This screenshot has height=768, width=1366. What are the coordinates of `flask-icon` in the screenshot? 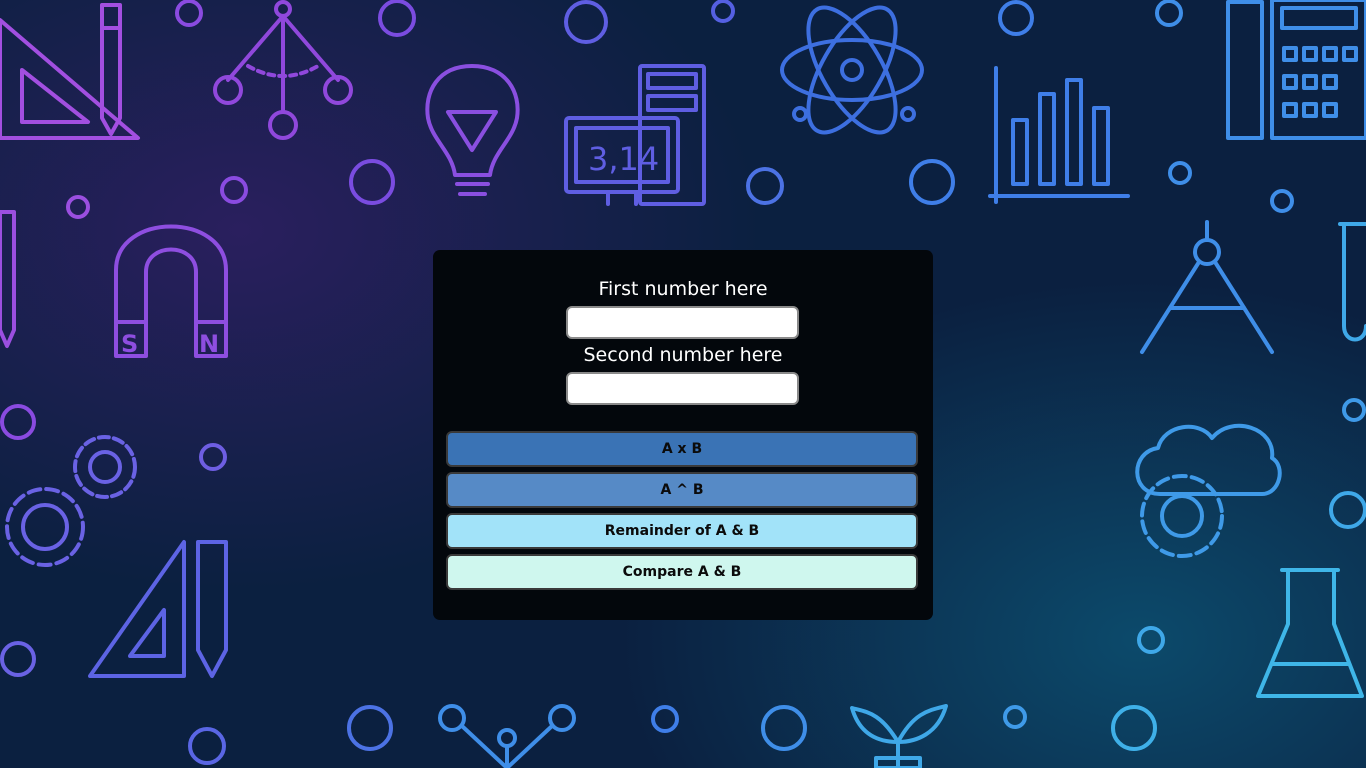 It's located at (1310, 633).